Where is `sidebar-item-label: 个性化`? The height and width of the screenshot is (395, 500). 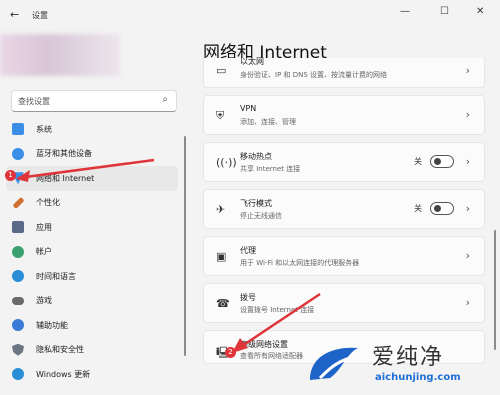 sidebar-item-label: 个性化 is located at coordinates (48, 203).